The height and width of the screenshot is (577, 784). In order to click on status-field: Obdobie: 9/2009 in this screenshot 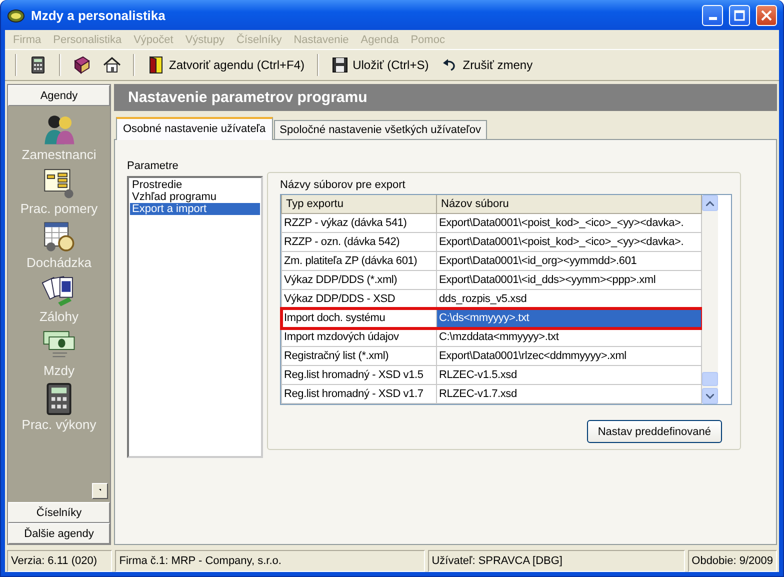, I will do `click(732, 561)`.